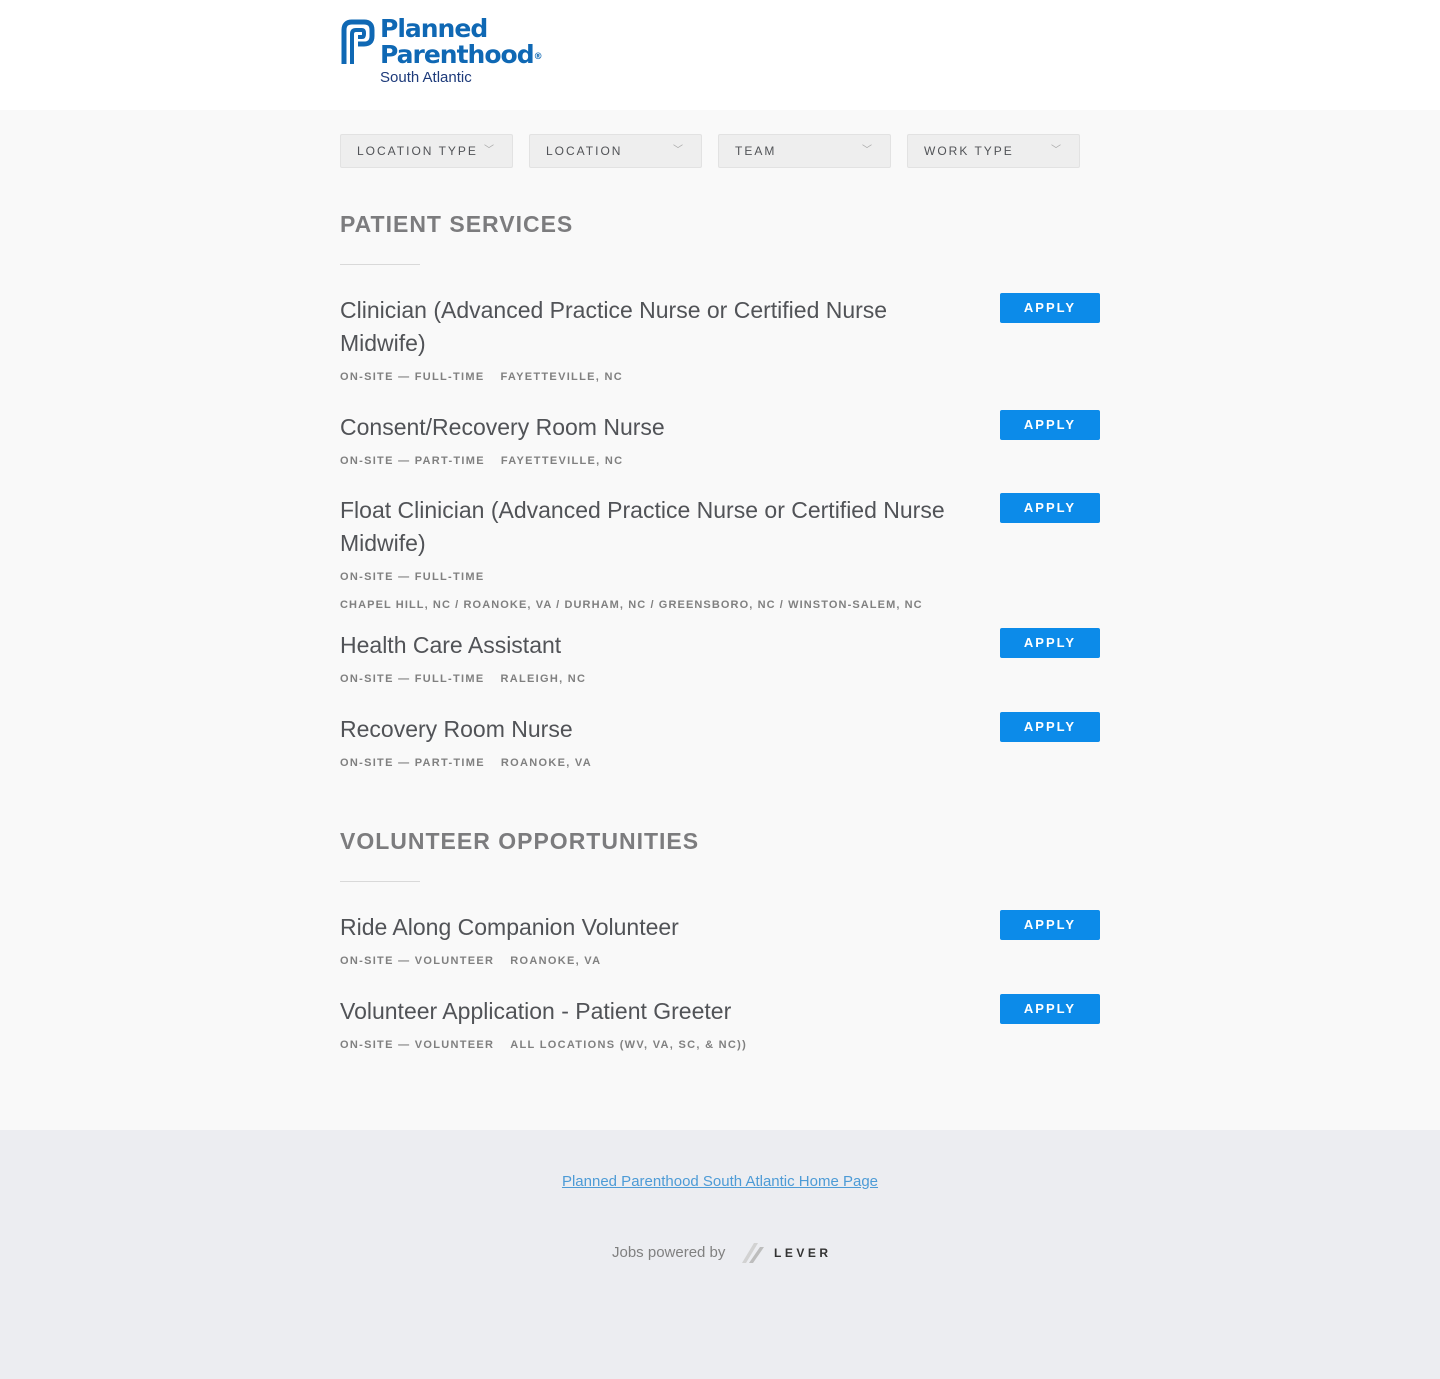 This screenshot has width=1440, height=1379. Describe the element at coordinates (434, 28) in the screenshot. I see `logo-line-planned: Planned` at that location.